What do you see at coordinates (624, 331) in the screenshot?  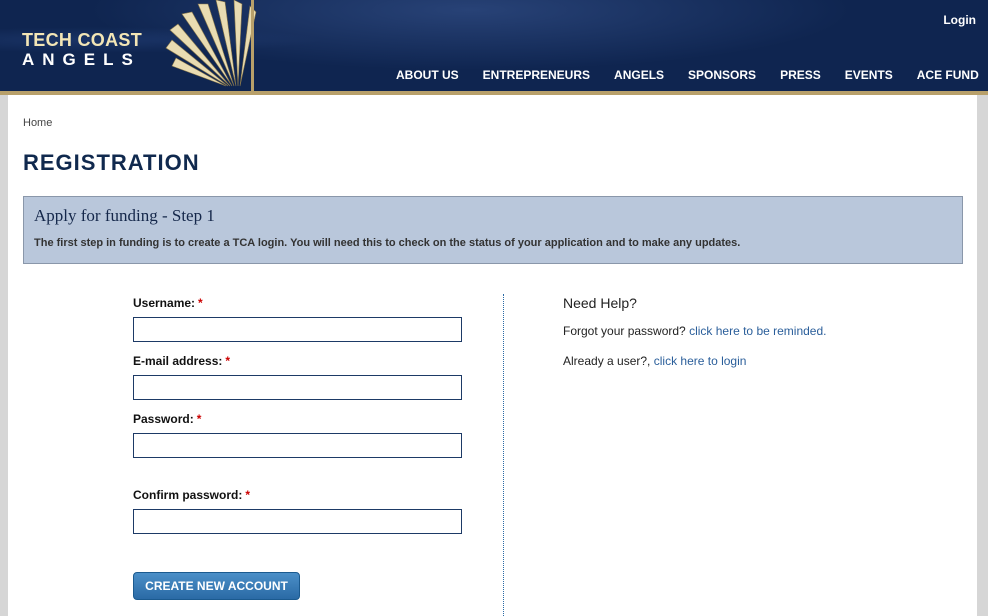 I see `forgot-password-text: Forgot your password?` at bounding box center [624, 331].